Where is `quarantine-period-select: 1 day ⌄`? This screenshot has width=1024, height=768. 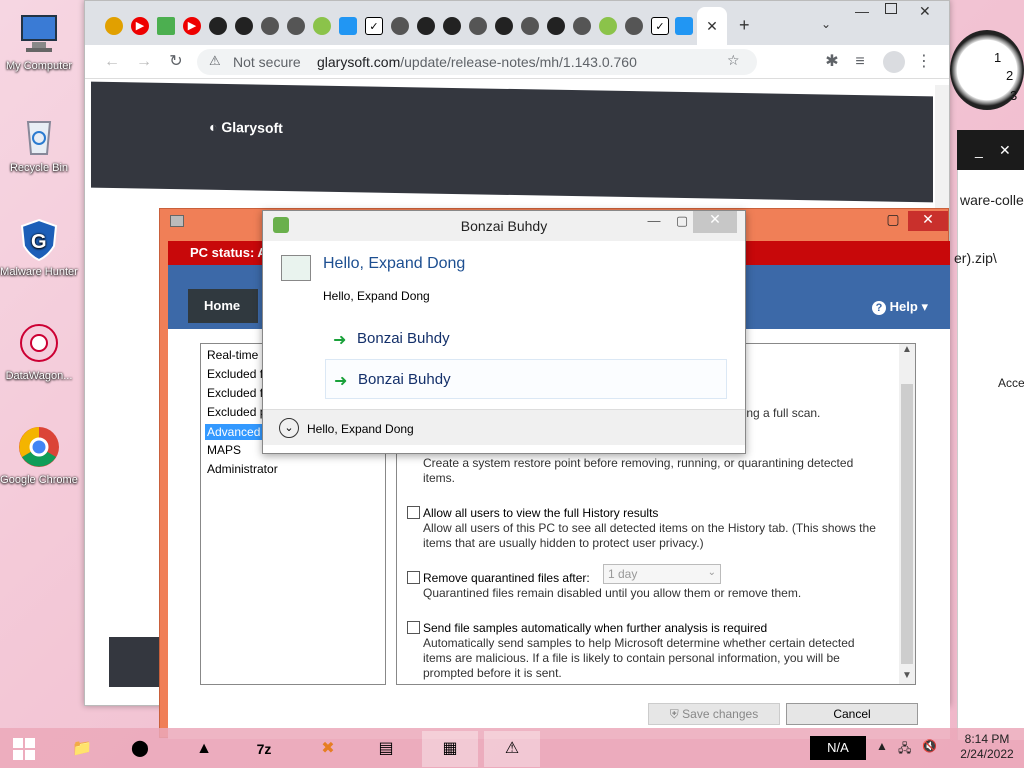 quarantine-period-select: 1 day ⌄ is located at coordinates (662, 574).